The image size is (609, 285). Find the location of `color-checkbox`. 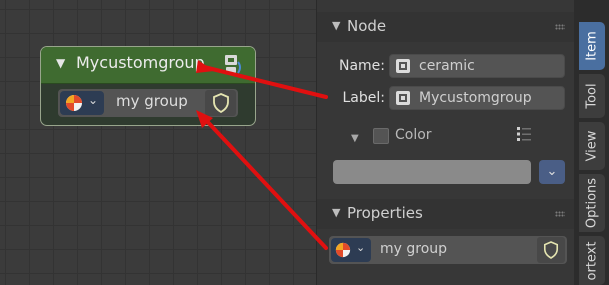

color-checkbox is located at coordinates (381, 136).